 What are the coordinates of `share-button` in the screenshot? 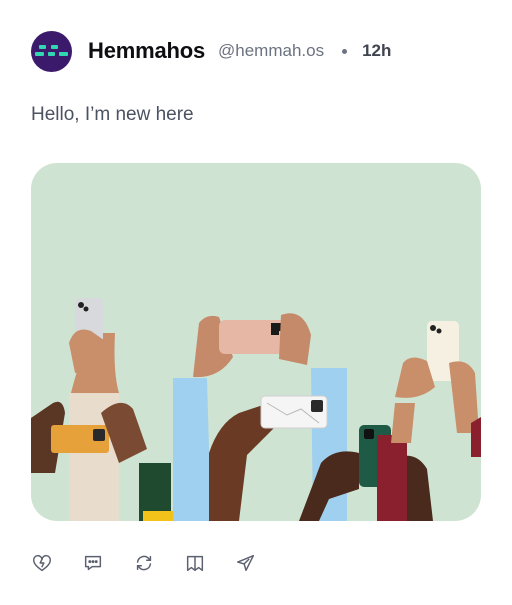 It's located at (246, 563).